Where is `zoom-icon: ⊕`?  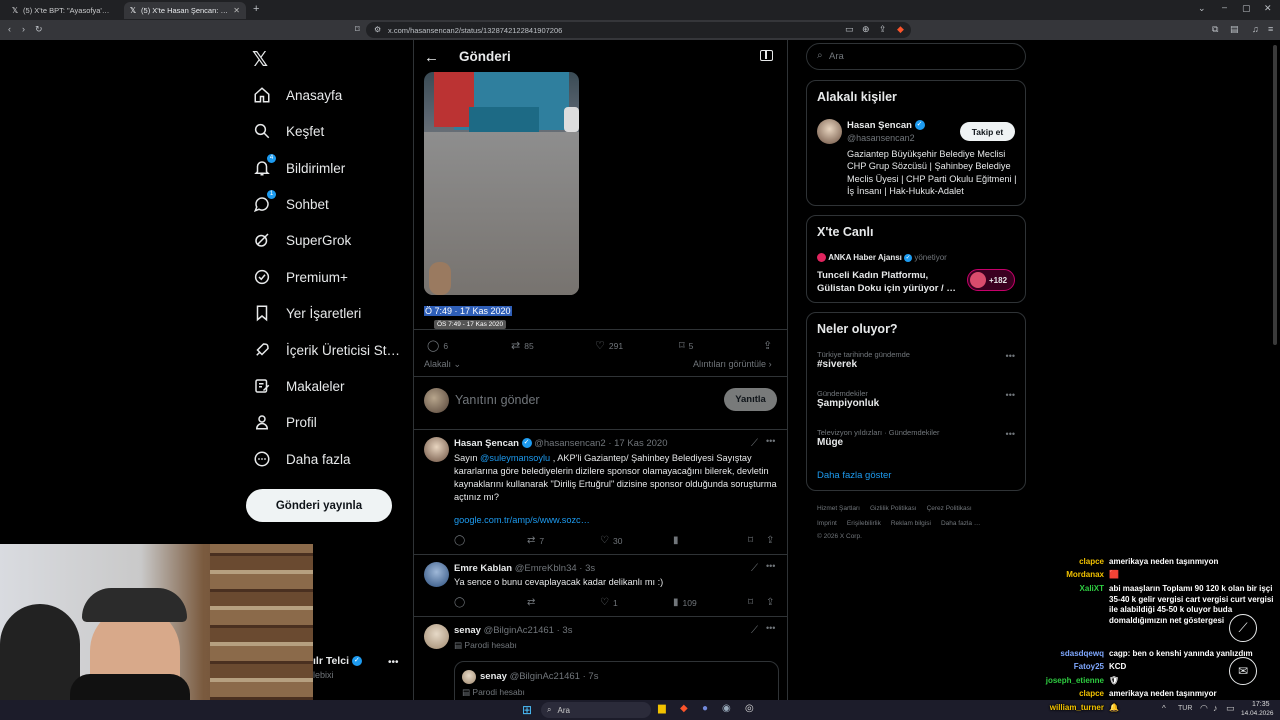 zoom-icon: ⊕ is located at coordinates (866, 29).